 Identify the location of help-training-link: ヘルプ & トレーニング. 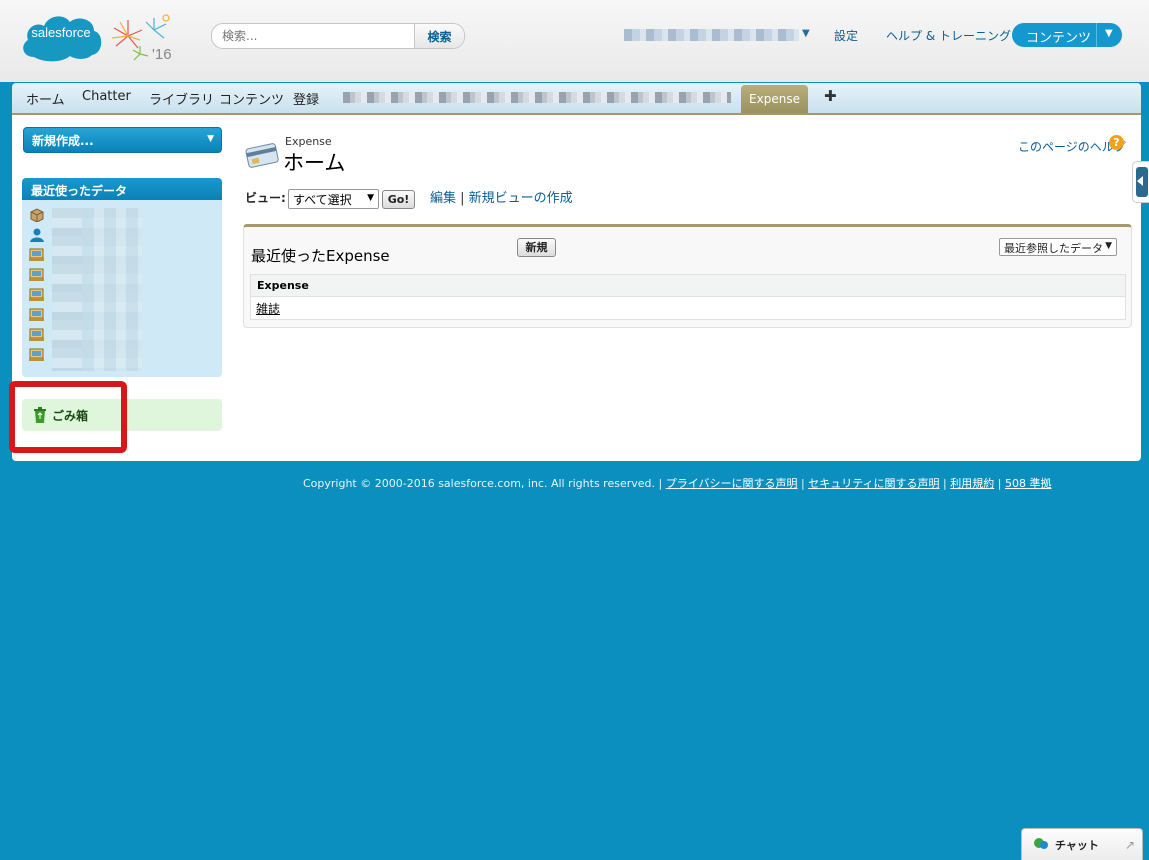
(948, 35).